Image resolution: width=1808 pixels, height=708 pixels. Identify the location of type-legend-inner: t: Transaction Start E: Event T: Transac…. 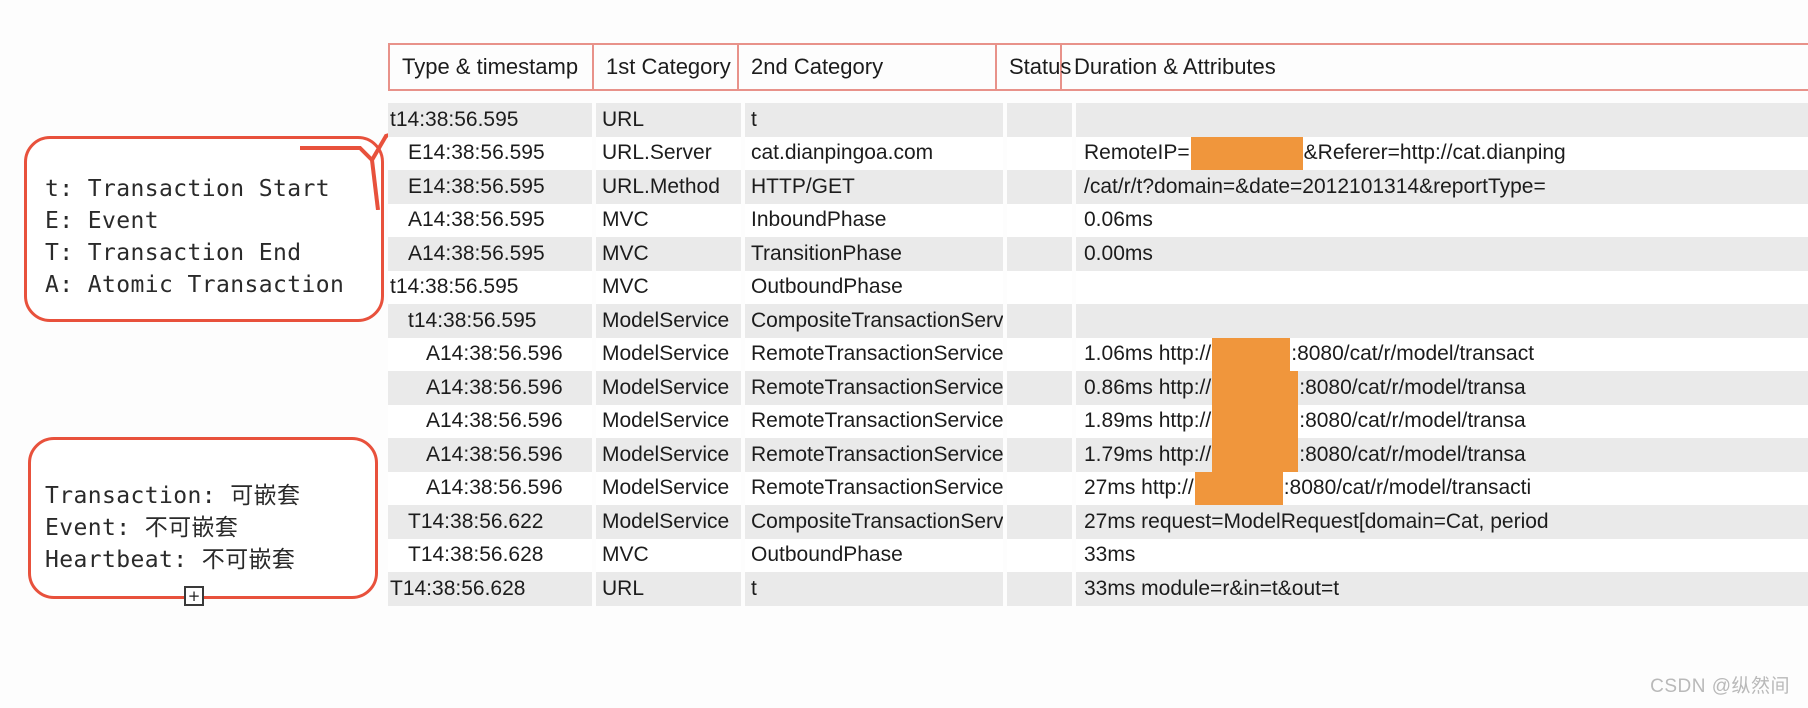
(204, 220).